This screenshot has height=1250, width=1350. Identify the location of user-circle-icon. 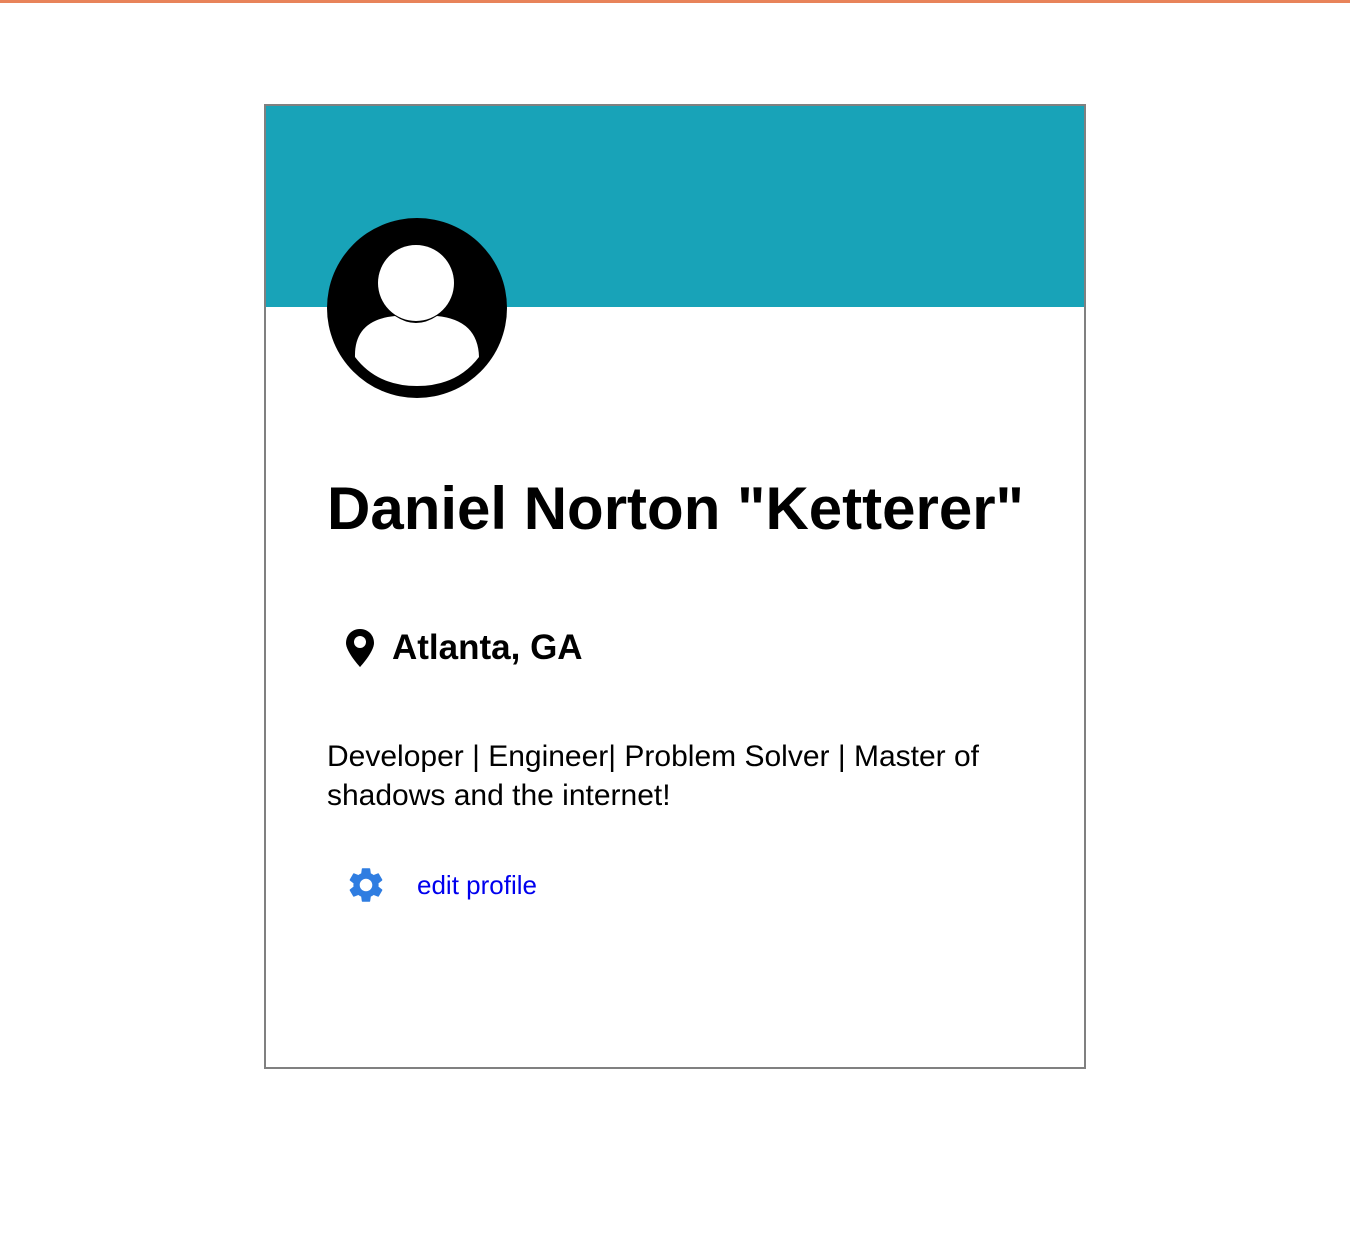
(417, 308).